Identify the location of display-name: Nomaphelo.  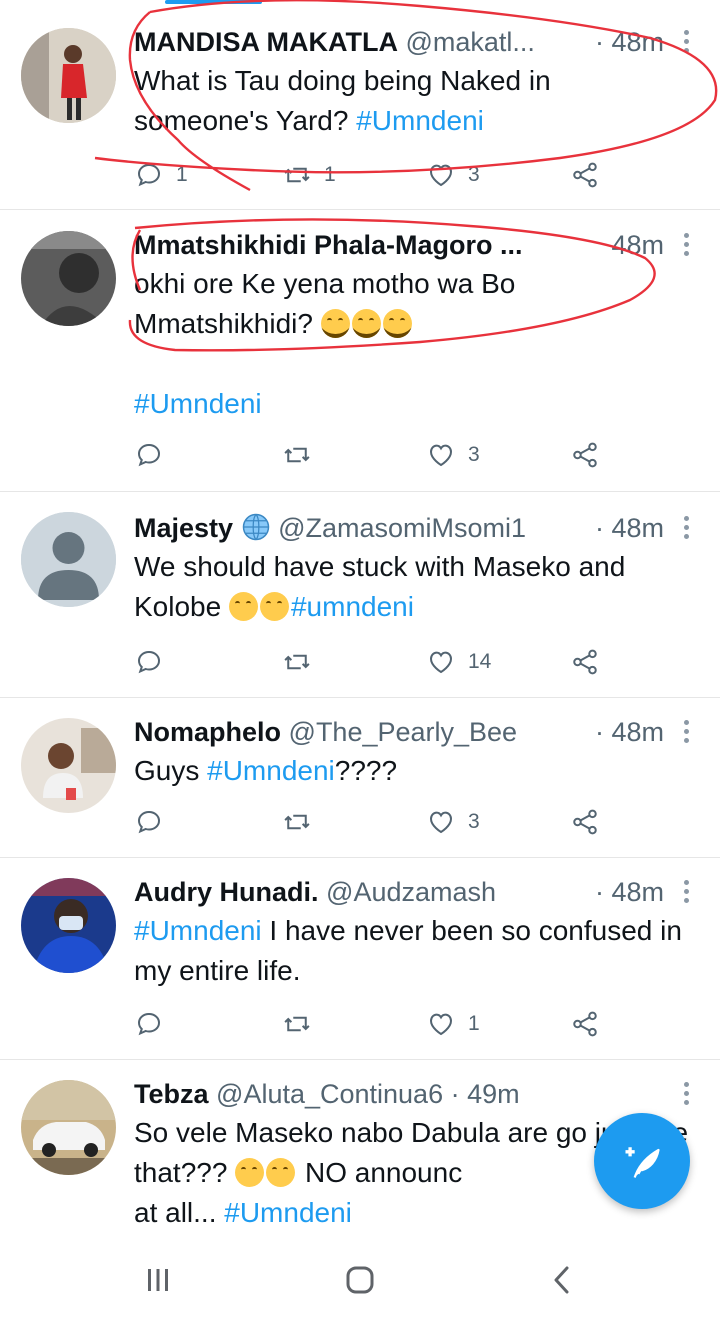
(207, 732).